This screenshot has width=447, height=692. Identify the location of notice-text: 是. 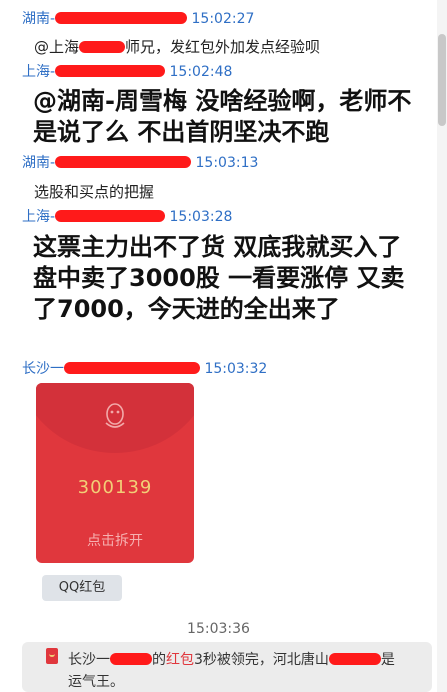
(387, 660).